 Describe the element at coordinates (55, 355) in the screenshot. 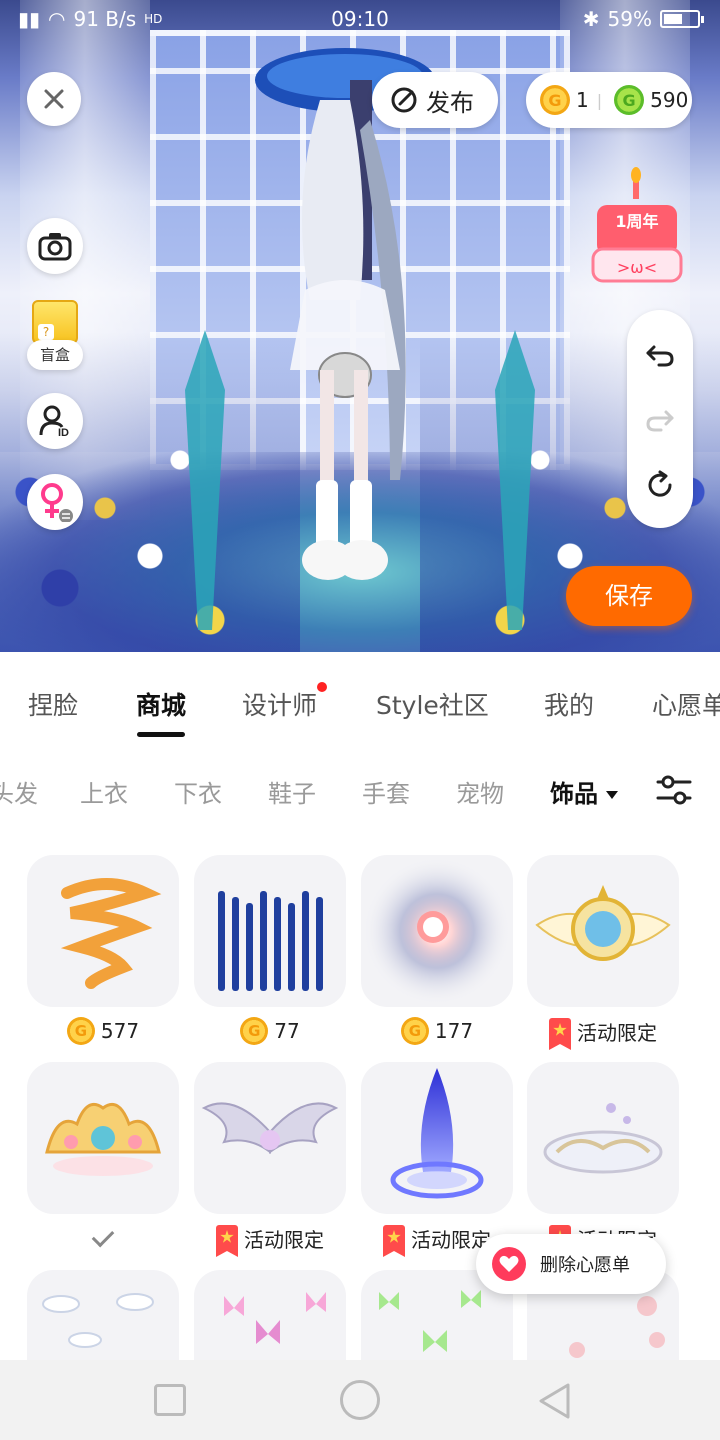

I see `blind-box-label: 盲盒` at that location.